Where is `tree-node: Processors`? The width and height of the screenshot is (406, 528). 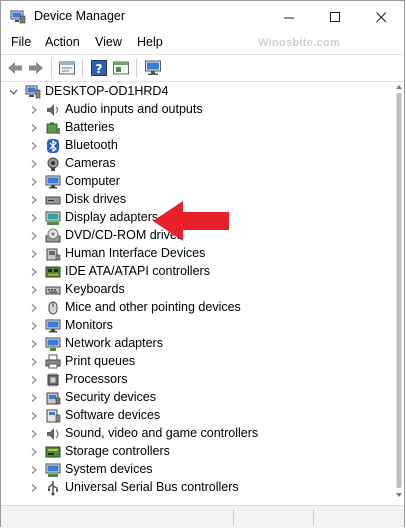
tree-node: Processors is located at coordinates (196, 380).